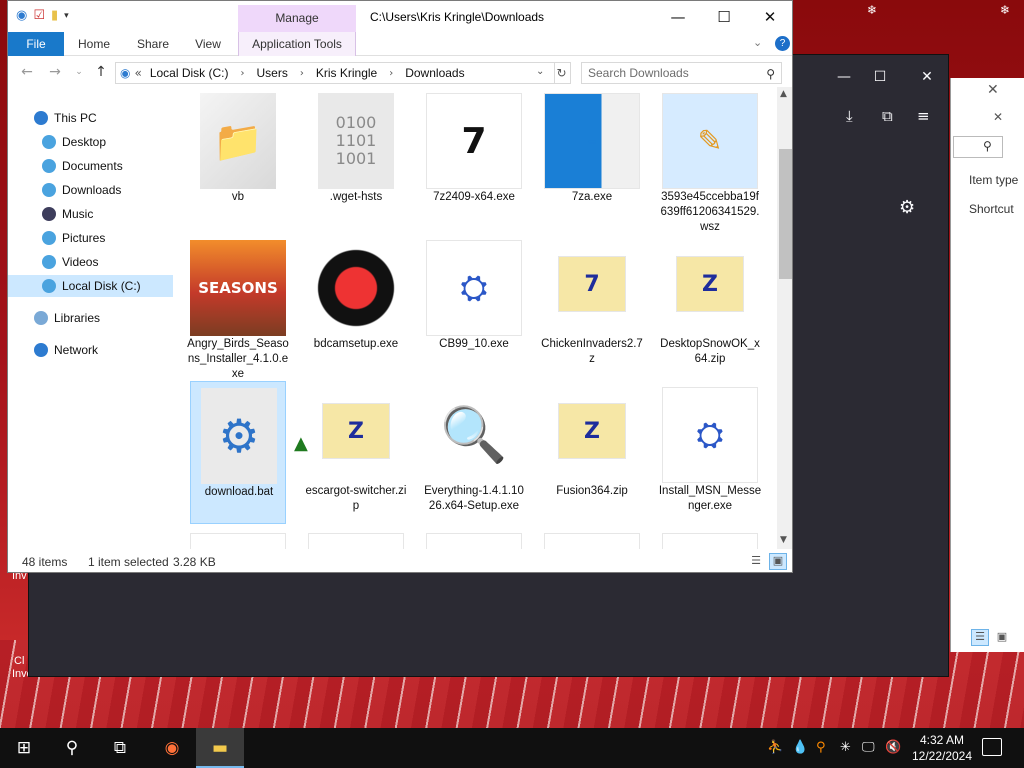  Describe the element at coordinates (540, 71) in the screenshot. I see `address-dropdown-icon: ⌄` at that location.